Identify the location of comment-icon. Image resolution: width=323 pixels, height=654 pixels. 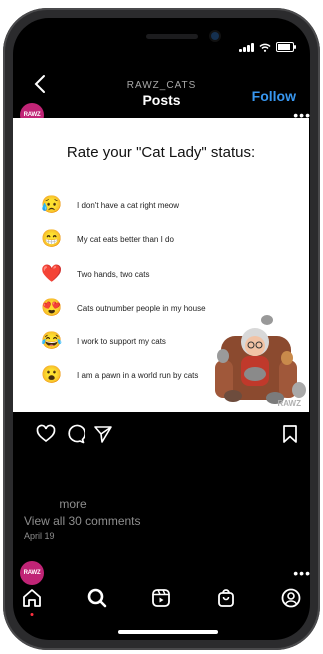
(77, 434).